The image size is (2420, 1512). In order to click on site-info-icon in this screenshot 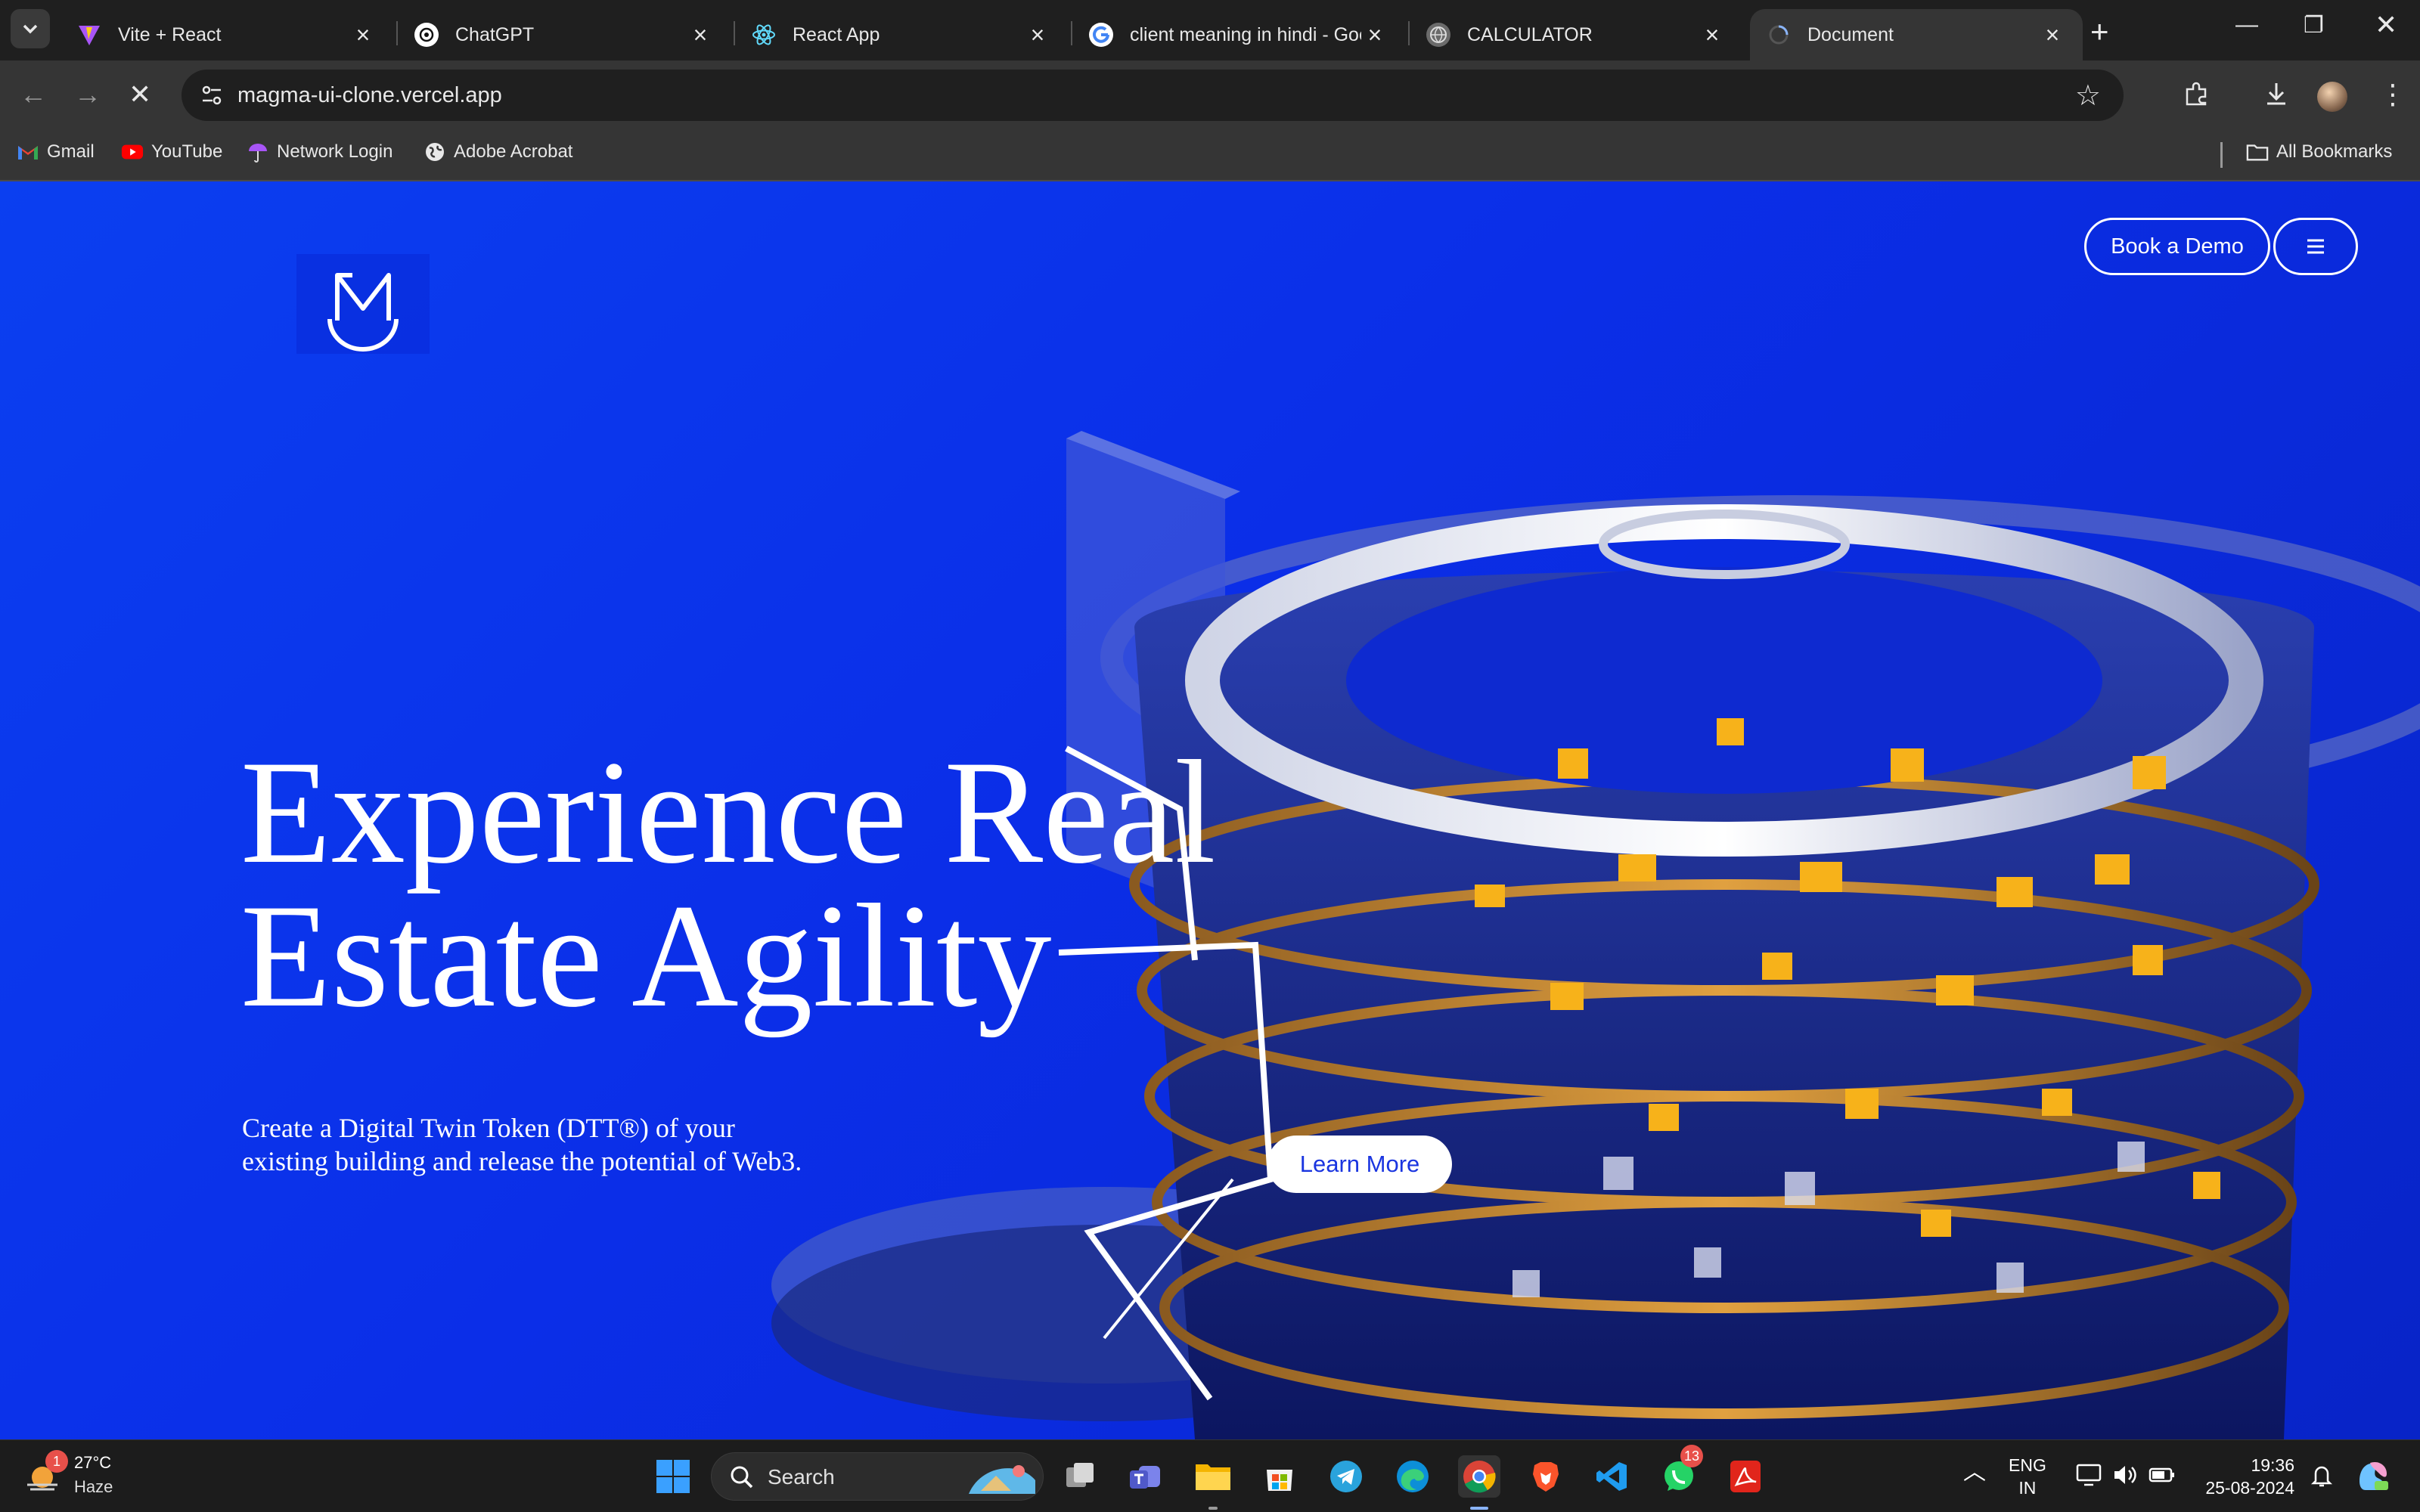, I will do `click(211, 95)`.